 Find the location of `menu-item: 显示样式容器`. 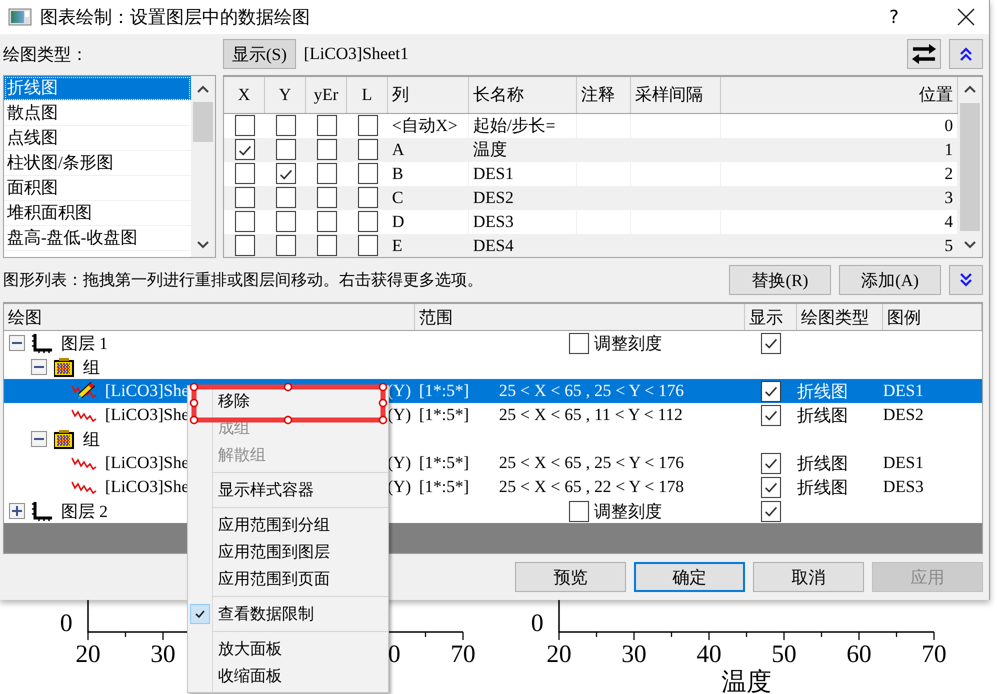

menu-item: 显示样式容器 is located at coordinates (288, 490).